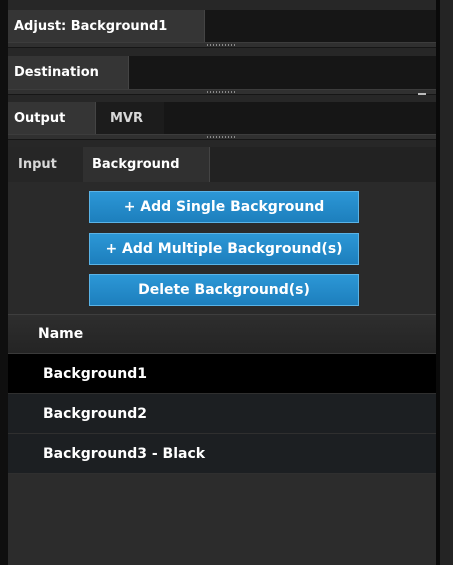  What do you see at coordinates (222, 334) in the screenshot?
I see `list-header-name: Name` at bounding box center [222, 334].